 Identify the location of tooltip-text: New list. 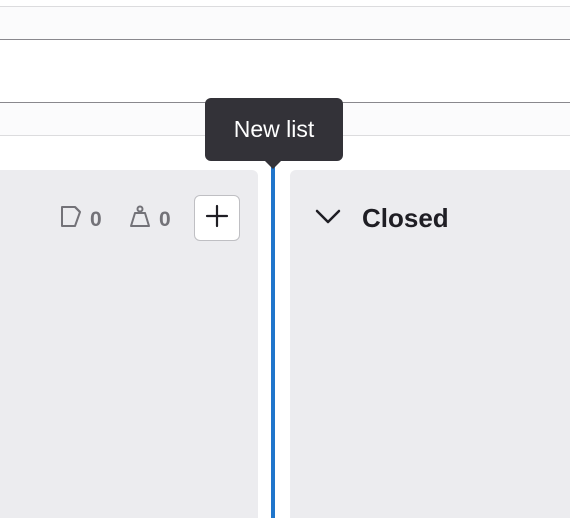
(274, 129).